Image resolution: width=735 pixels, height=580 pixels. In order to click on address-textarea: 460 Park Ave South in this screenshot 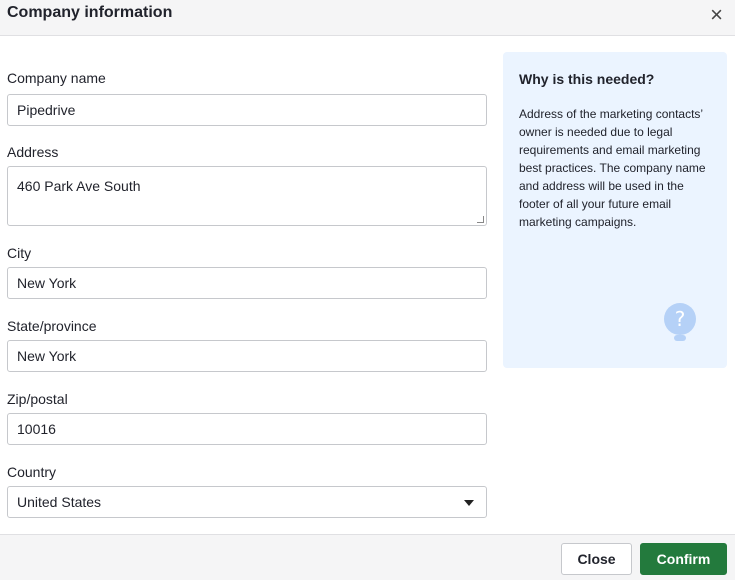, I will do `click(247, 196)`.